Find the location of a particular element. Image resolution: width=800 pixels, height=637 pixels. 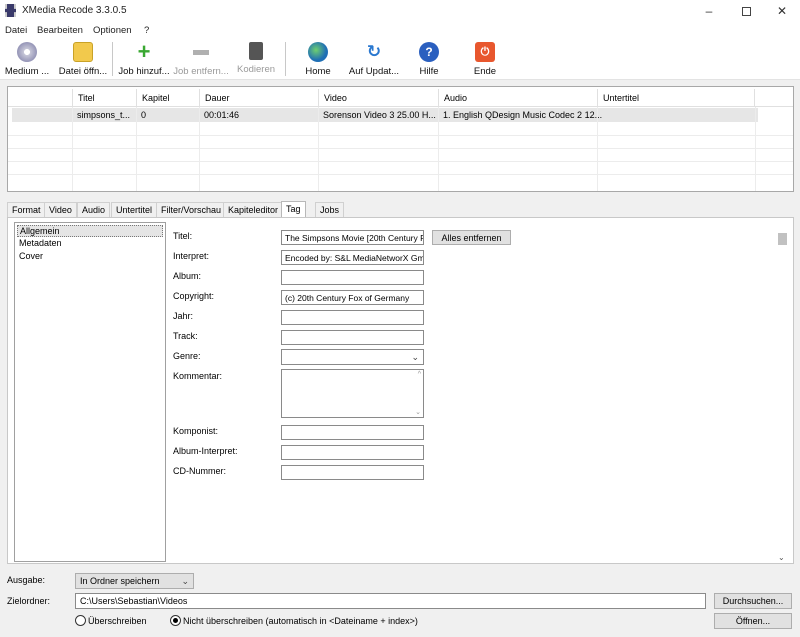

tab-filter-preview: Filter/Vorschau is located at coordinates (191, 209).